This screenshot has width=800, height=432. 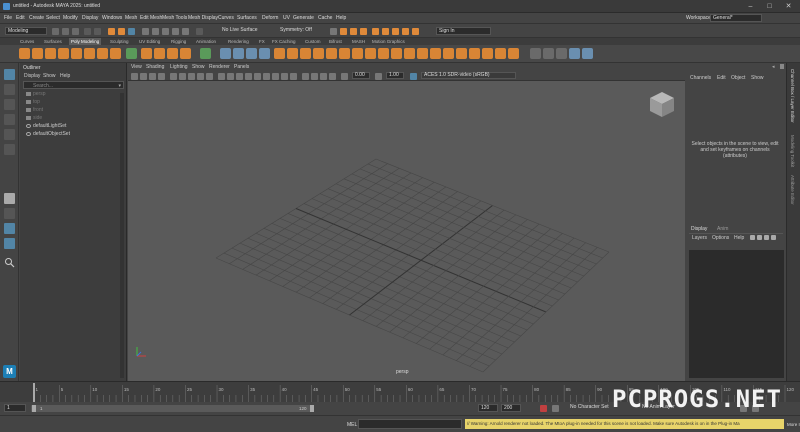 I want to click on poly-sphere-alt-icon, so click(x=131, y=53).